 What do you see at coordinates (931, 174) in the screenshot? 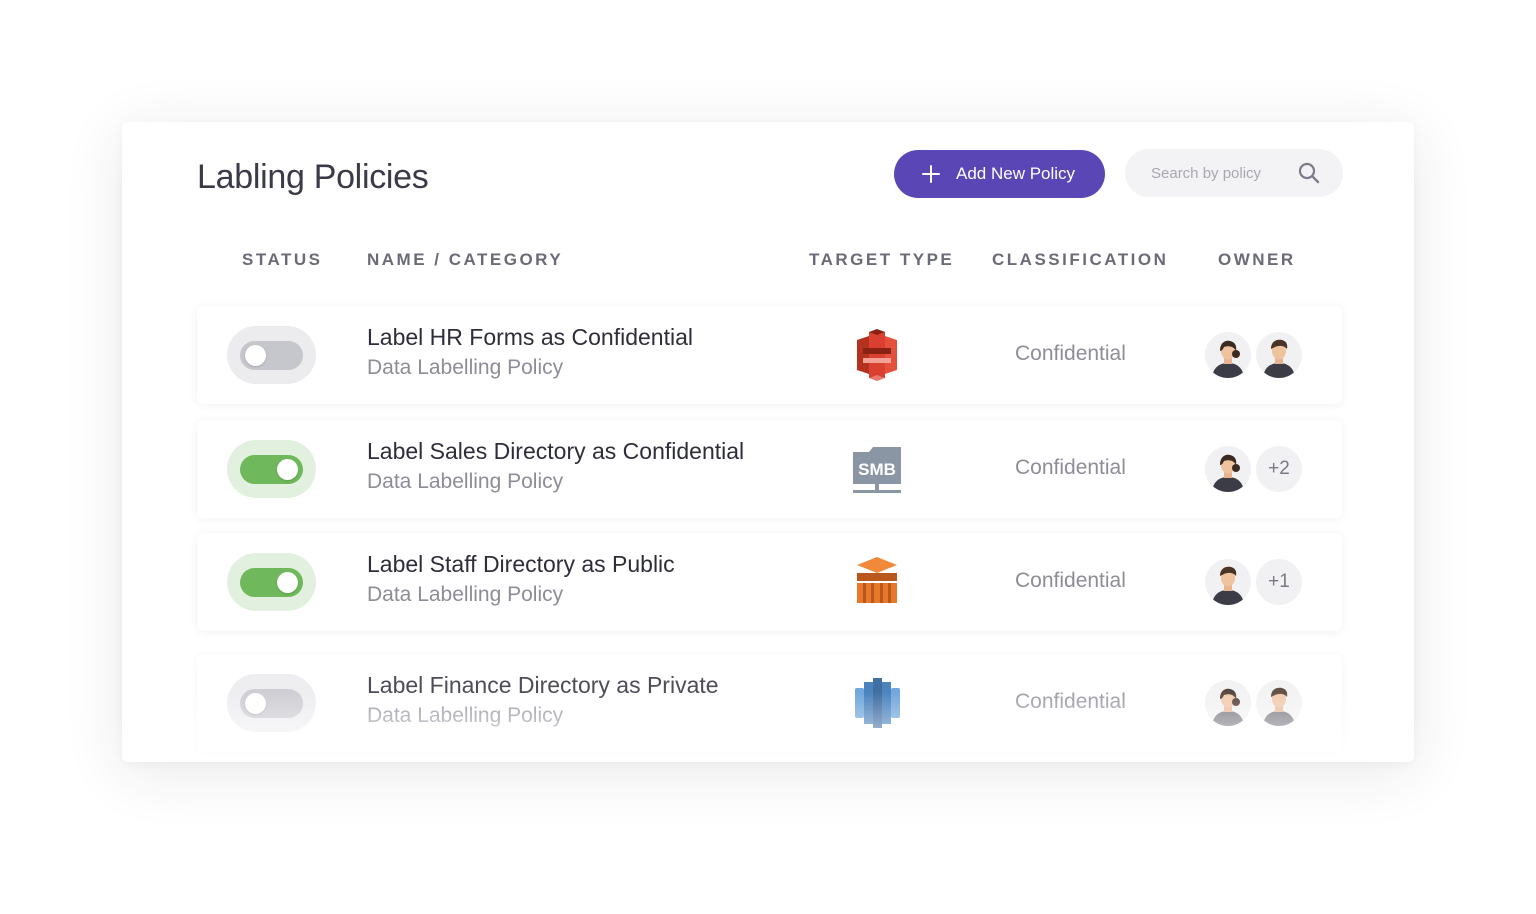
I see `plus-icon` at bounding box center [931, 174].